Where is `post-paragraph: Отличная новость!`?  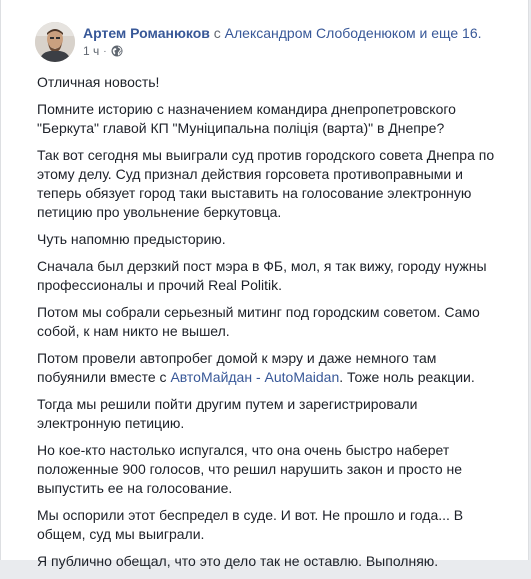
post-paragraph: Отличная новость! is located at coordinates (98, 82).